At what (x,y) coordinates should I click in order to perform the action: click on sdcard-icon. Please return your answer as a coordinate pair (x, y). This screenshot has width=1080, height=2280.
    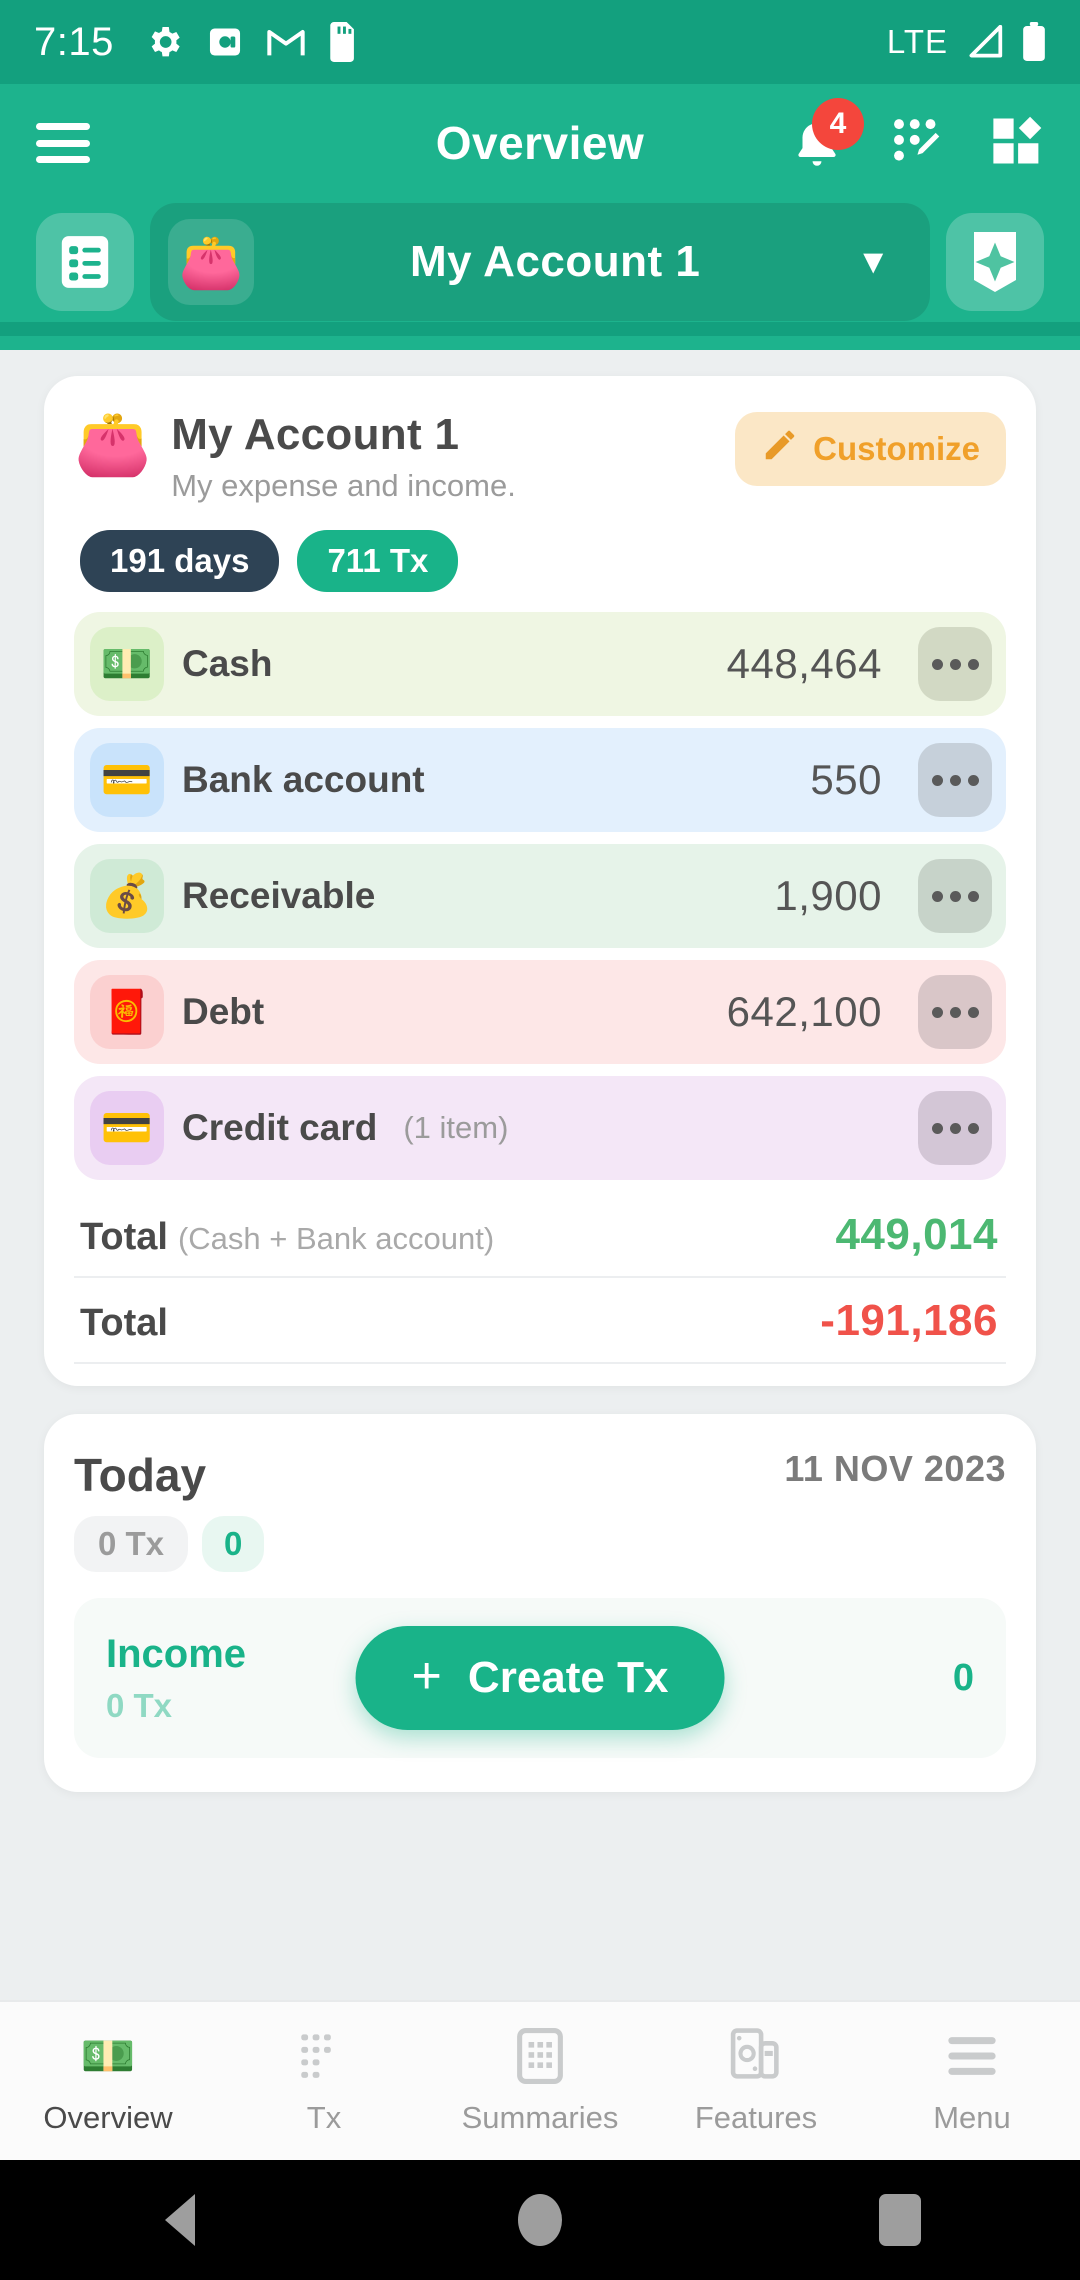
    Looking at the image, I should click on (343, 42).